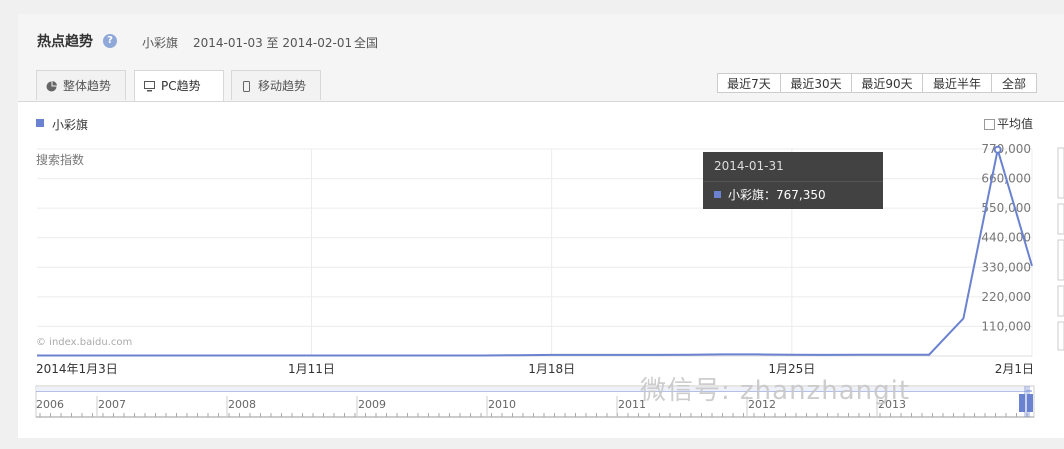 This screenshot has height=449, width=1064. Describe the element at coordinates (50, 404) in the screenshot. I see `timeline-year-label: 2006` at that location.